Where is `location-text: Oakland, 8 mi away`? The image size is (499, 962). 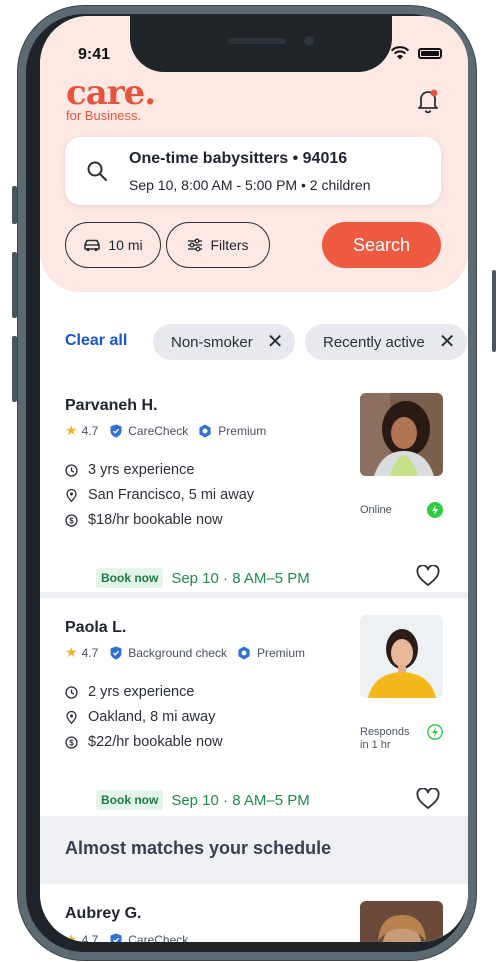 location-text: Oakland, 8 mi away is located at coordinates (152, 717).